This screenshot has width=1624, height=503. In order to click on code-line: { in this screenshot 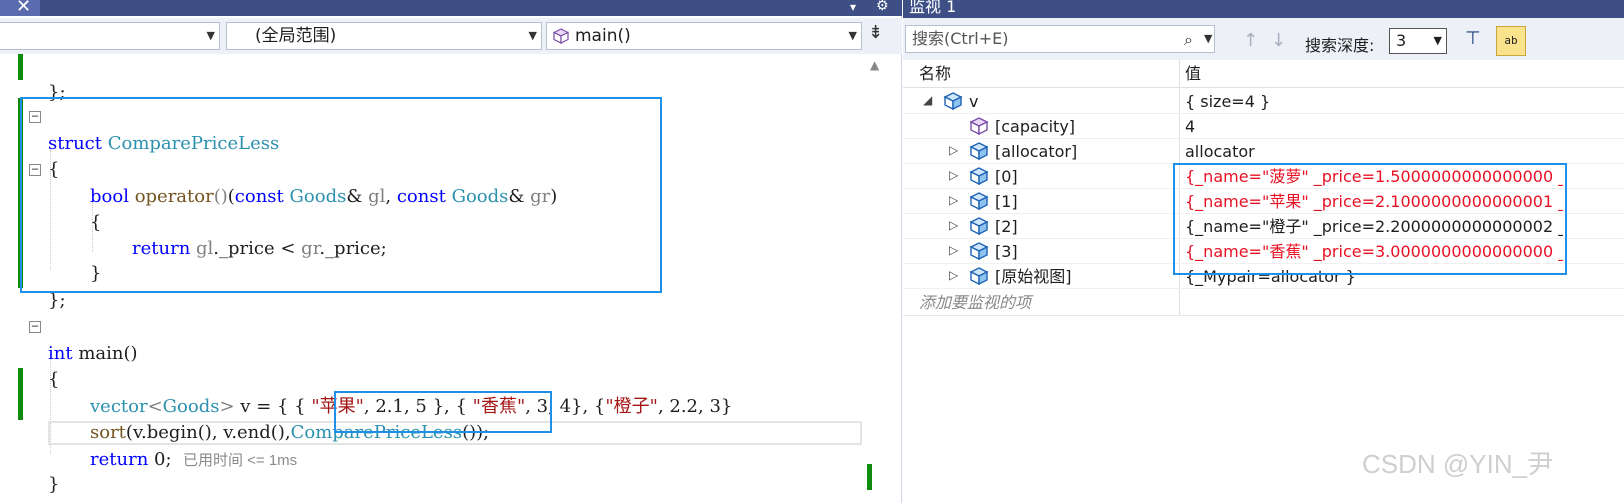, I will do `click(29, 365)`.